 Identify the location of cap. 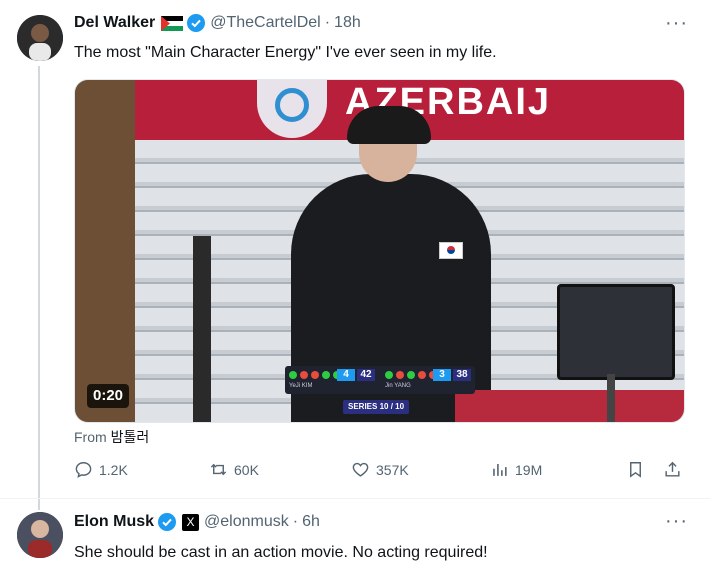
(389, 125).